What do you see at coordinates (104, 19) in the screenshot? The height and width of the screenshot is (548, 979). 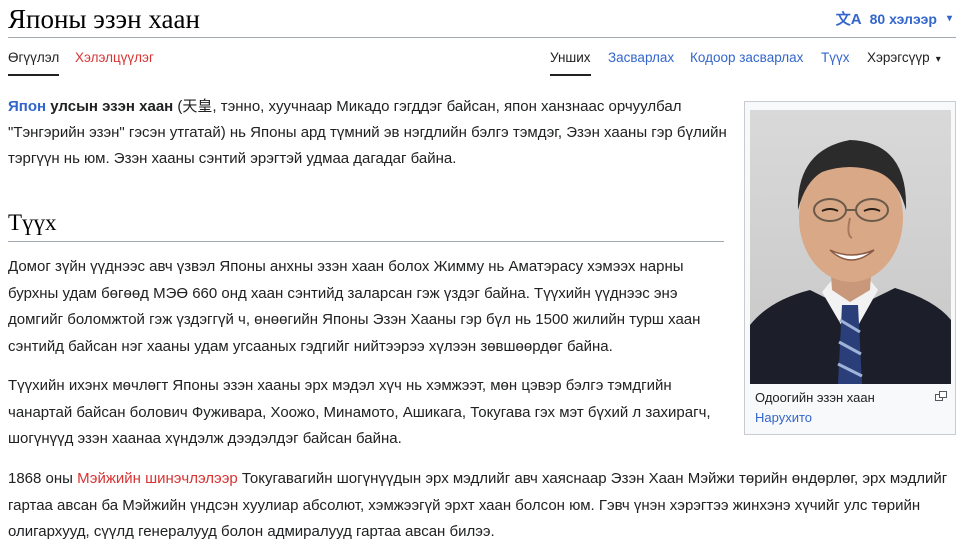 I see `page-title: Японы эзэн хаан` at bounding box center [104, 19].